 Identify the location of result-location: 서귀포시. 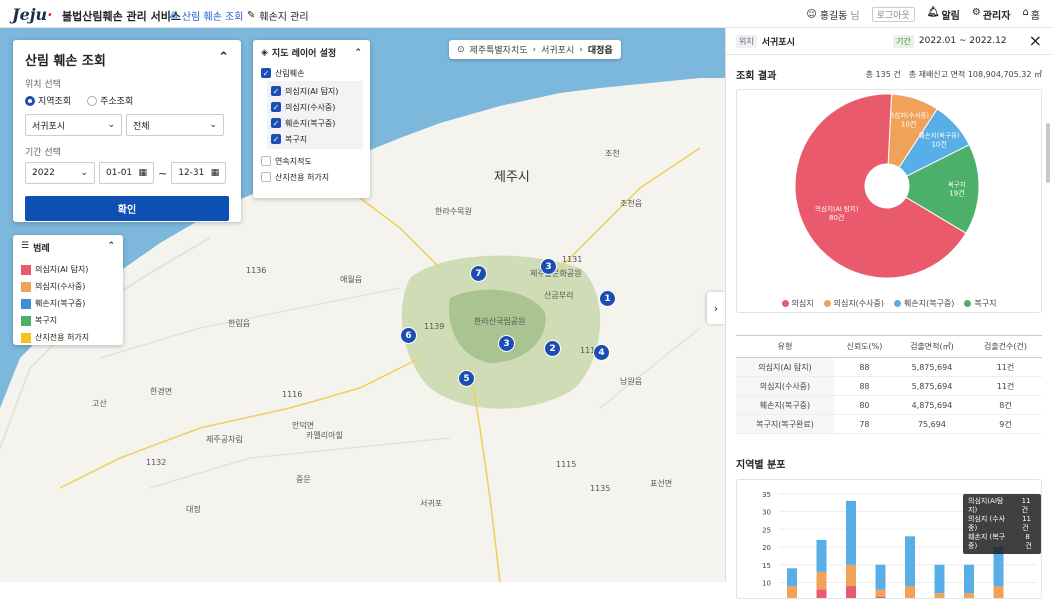
(778, 42).